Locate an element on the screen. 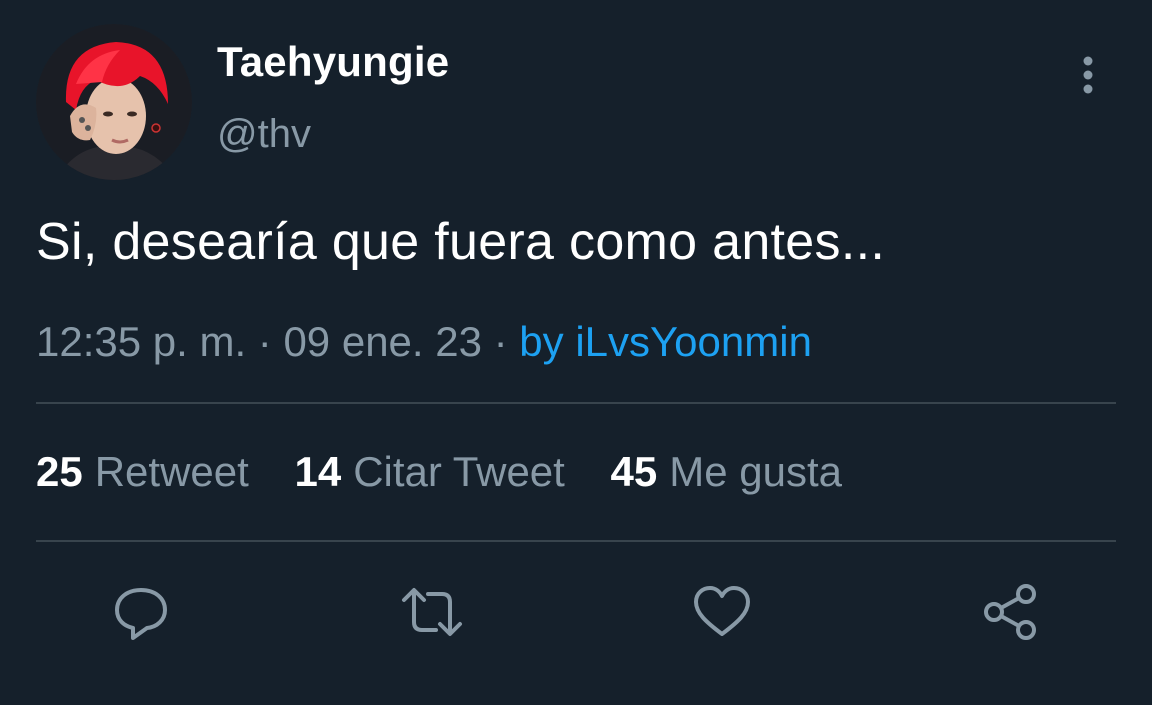 The width and height of the screenshot is (1152, 705). tweet-time: 12:35 p. m. is located at coordinates (141, 341).